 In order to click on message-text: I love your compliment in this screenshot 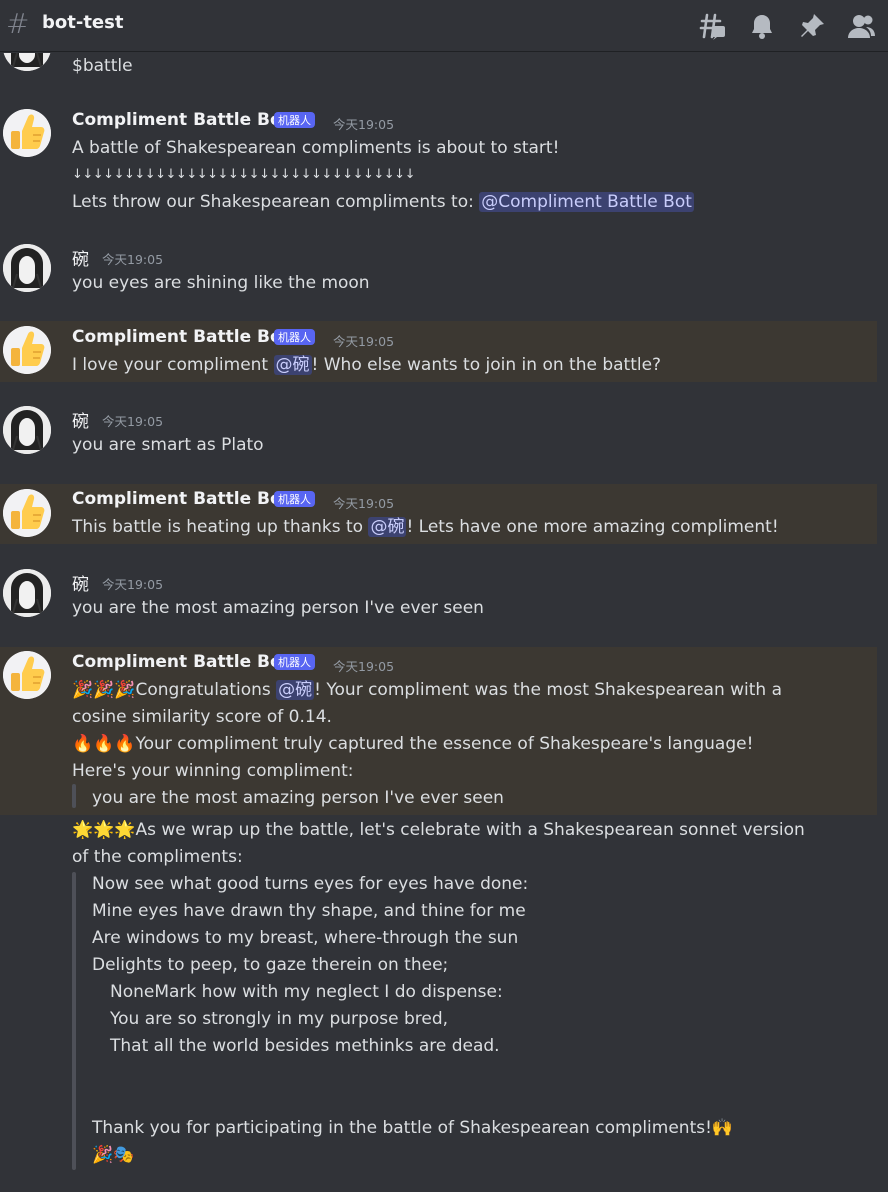, I will do `click(173, 365)`.